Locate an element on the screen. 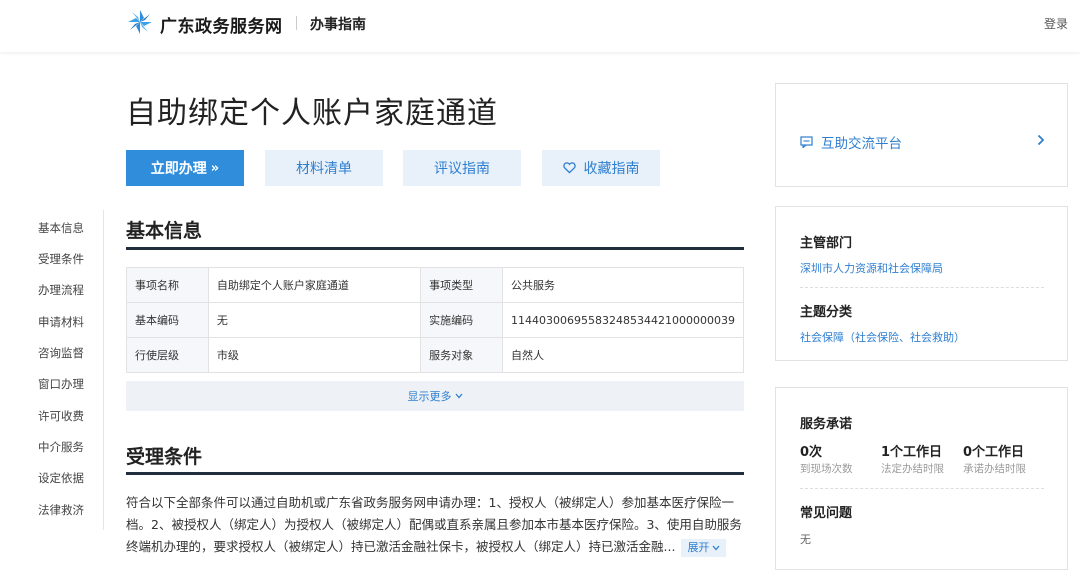 This screenshot has width=1080, height=577. department-card: 主管部门 深圳市人力资源和社会保障局 主题分类 社会保障（社会保险、社会救助） is located at coordinates (921, 283).